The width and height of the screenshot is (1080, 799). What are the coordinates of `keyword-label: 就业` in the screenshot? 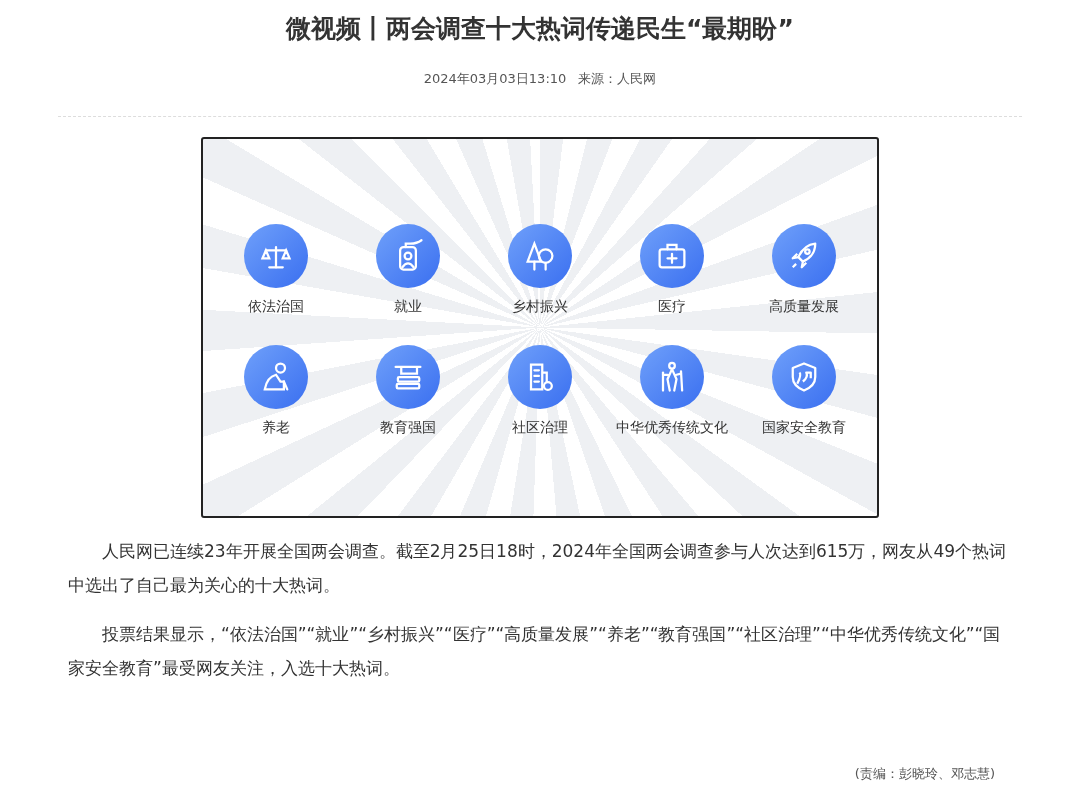 It's located at (408, 307).